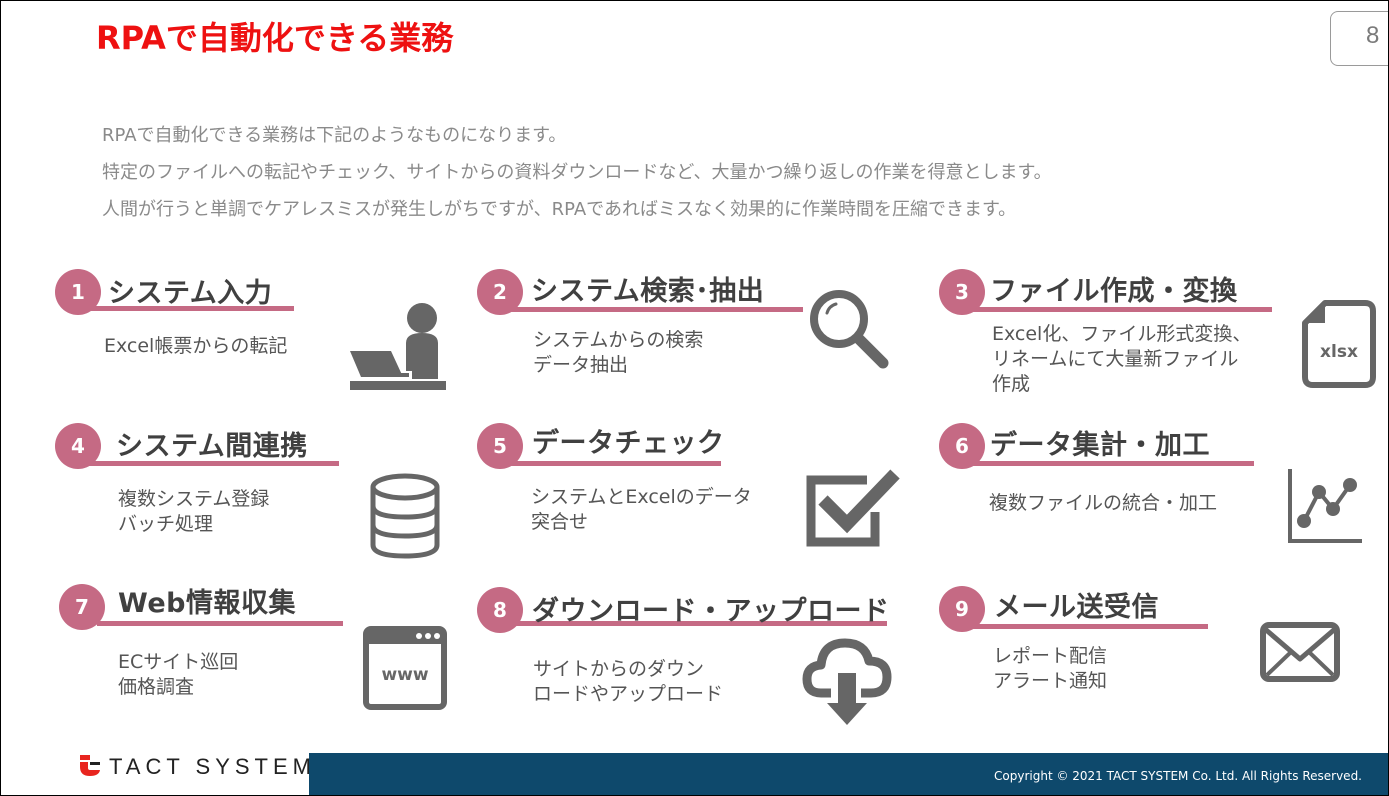 This screenshot has width=1389, height=796. I want to click on number-badge: 4, so click(78, 446).